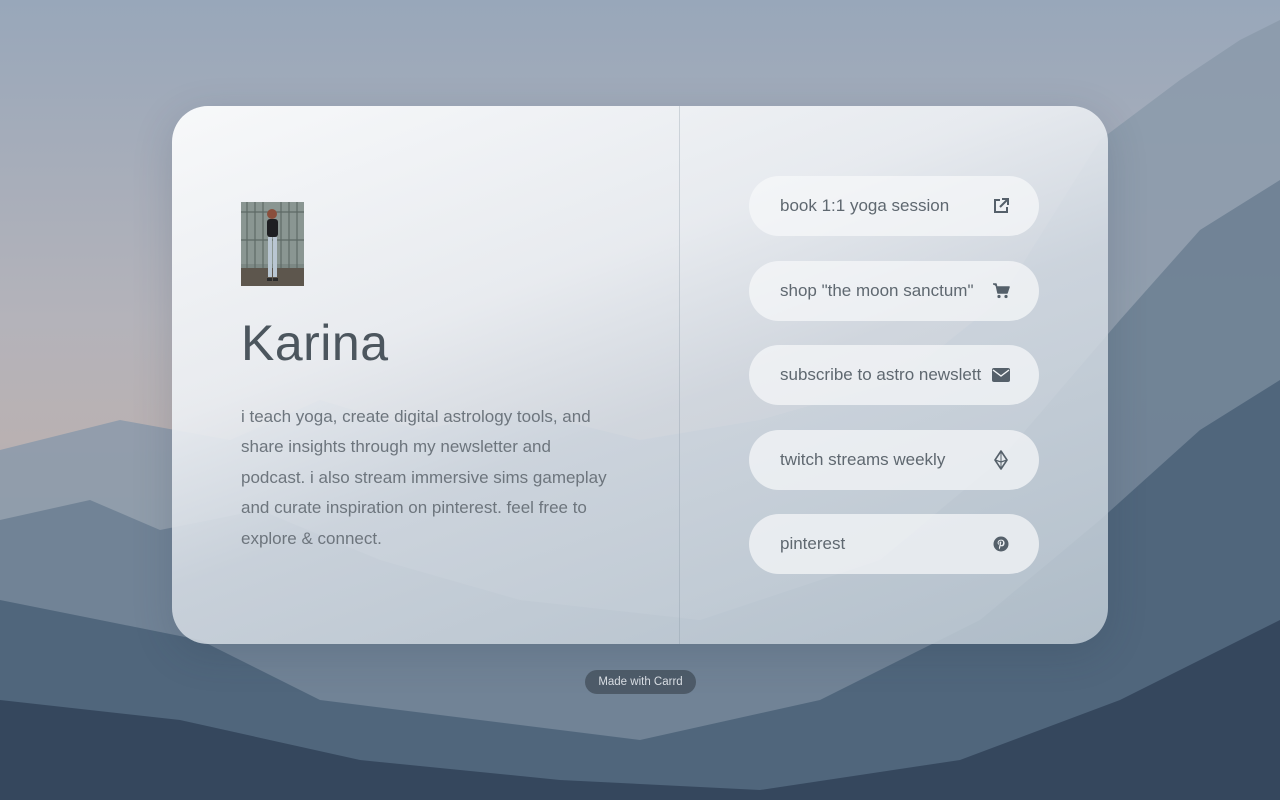 This screenshot has width=1280, height=800. I want to click on link-button-shop: shop "the moon sanctum", so click(894, 290).